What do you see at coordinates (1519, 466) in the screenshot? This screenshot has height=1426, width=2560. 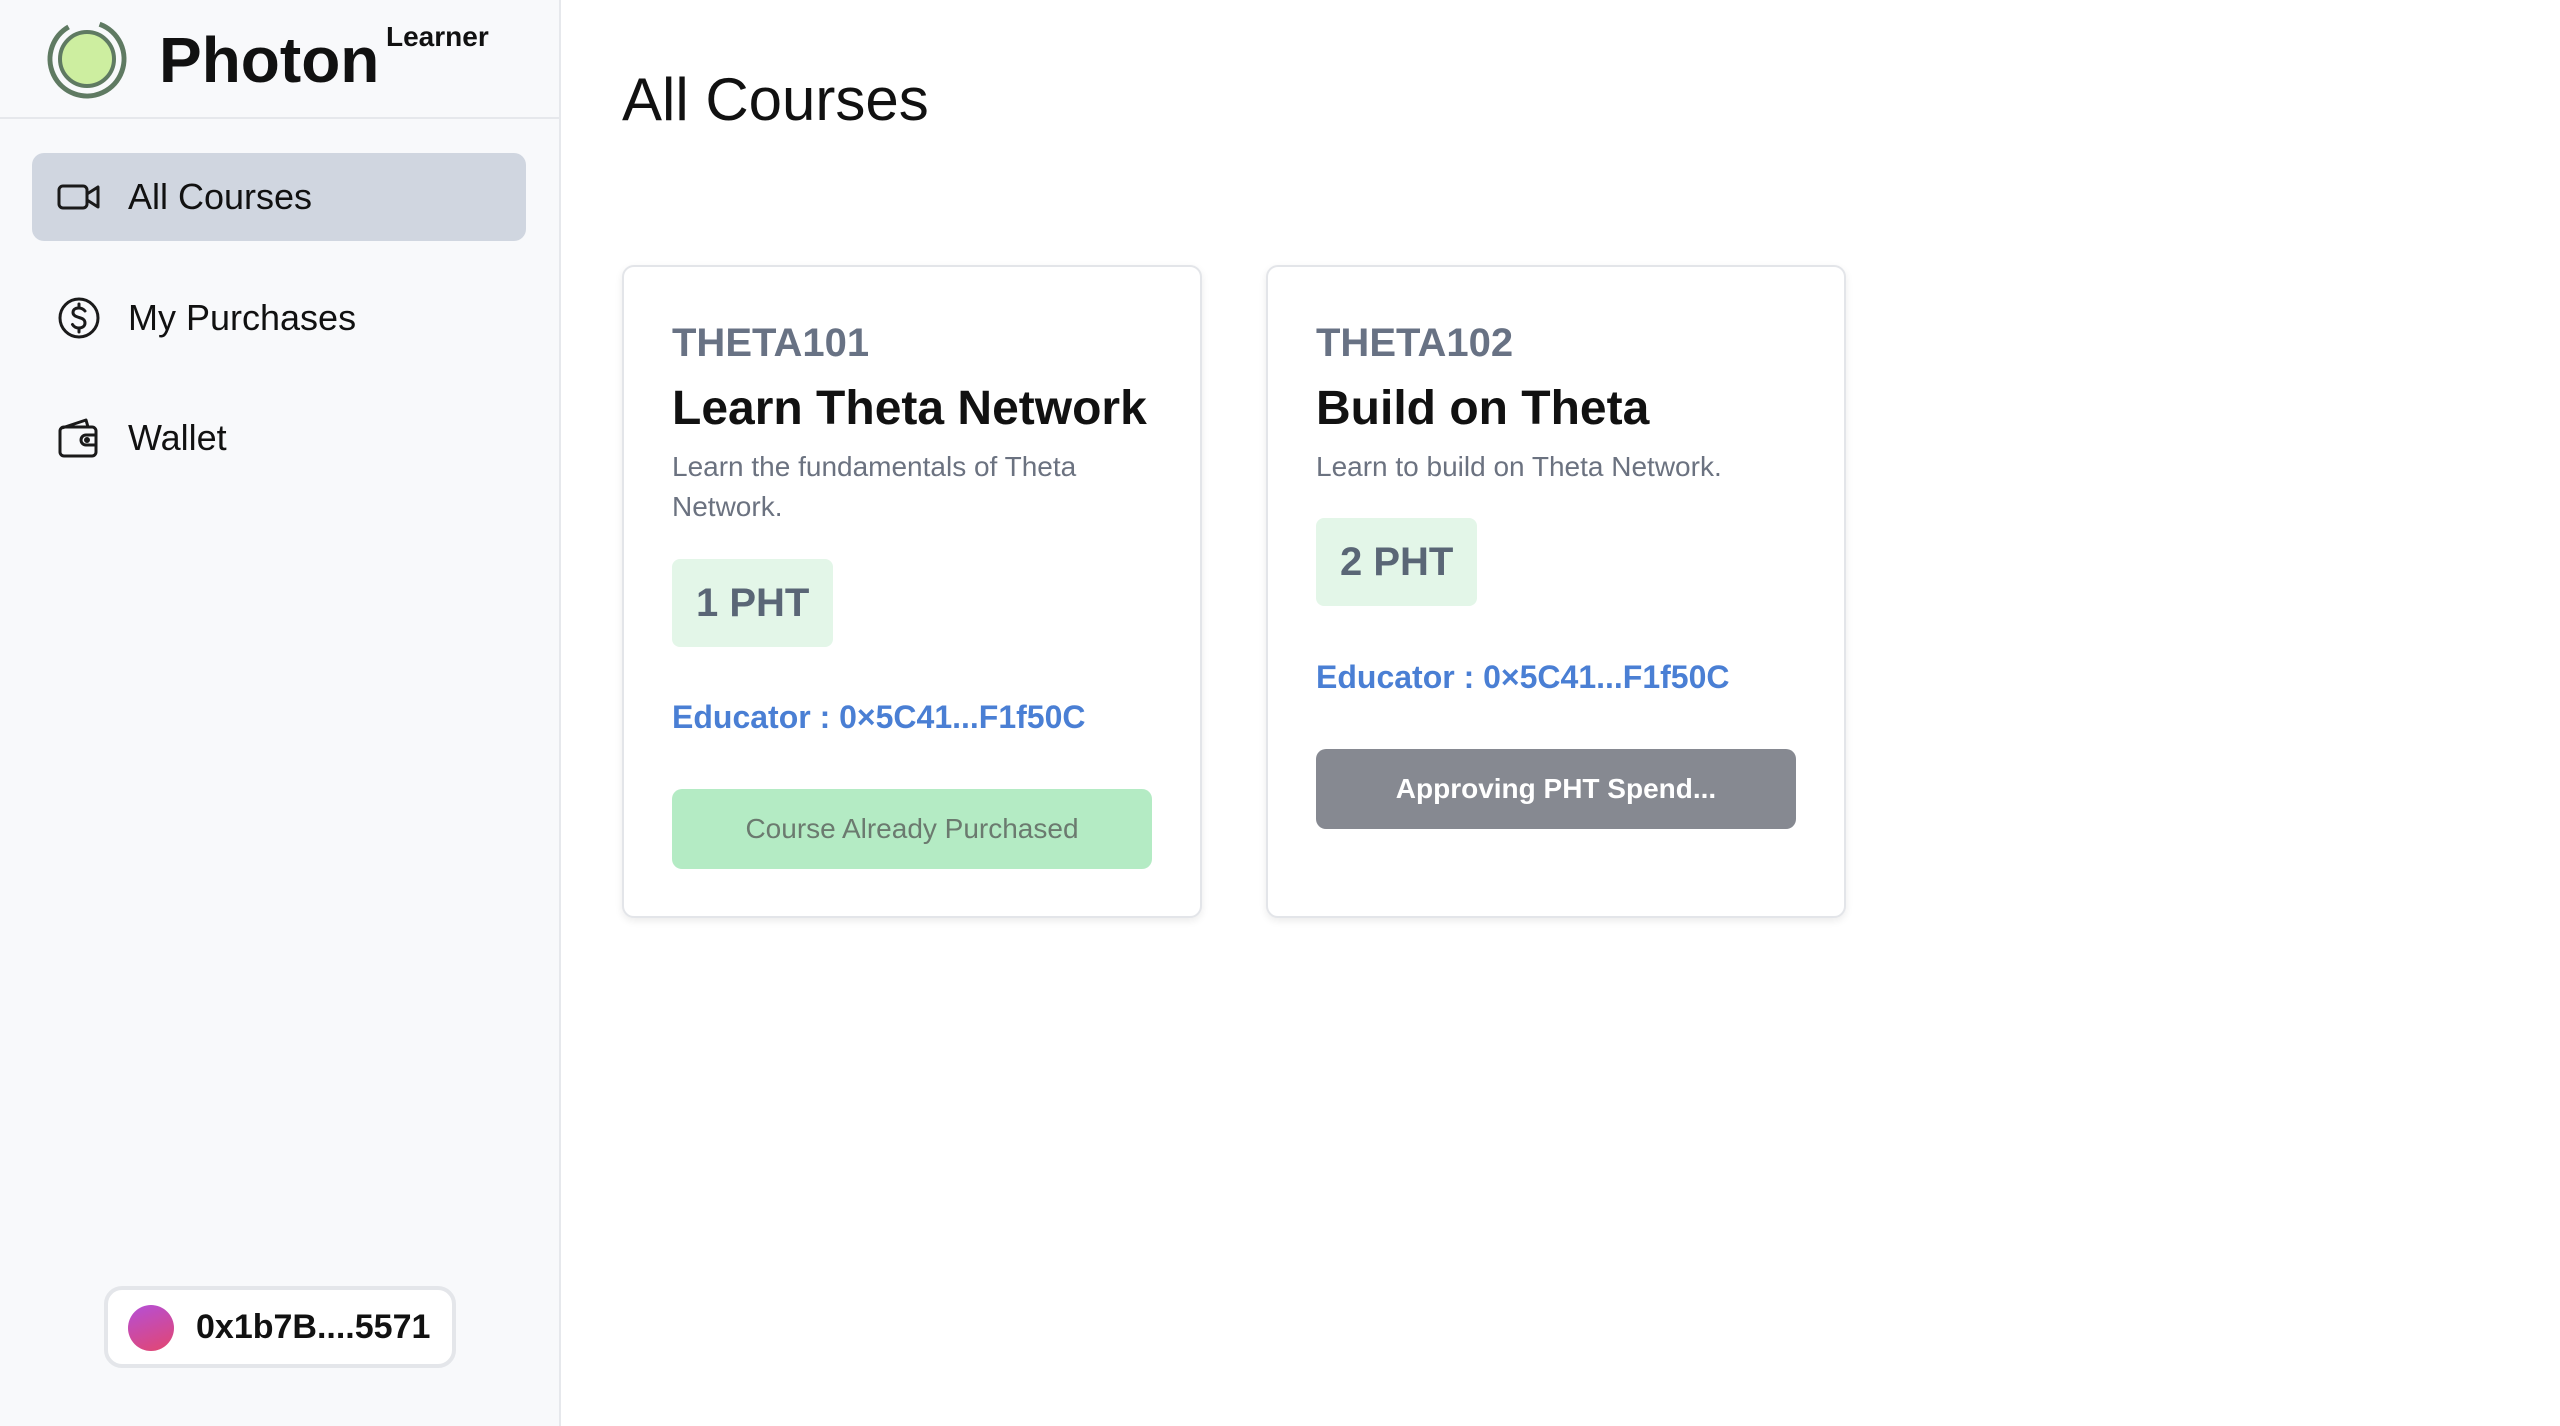 I see `course-description: Learn to build on Theta Network.` at bounding box center [1519, 466].